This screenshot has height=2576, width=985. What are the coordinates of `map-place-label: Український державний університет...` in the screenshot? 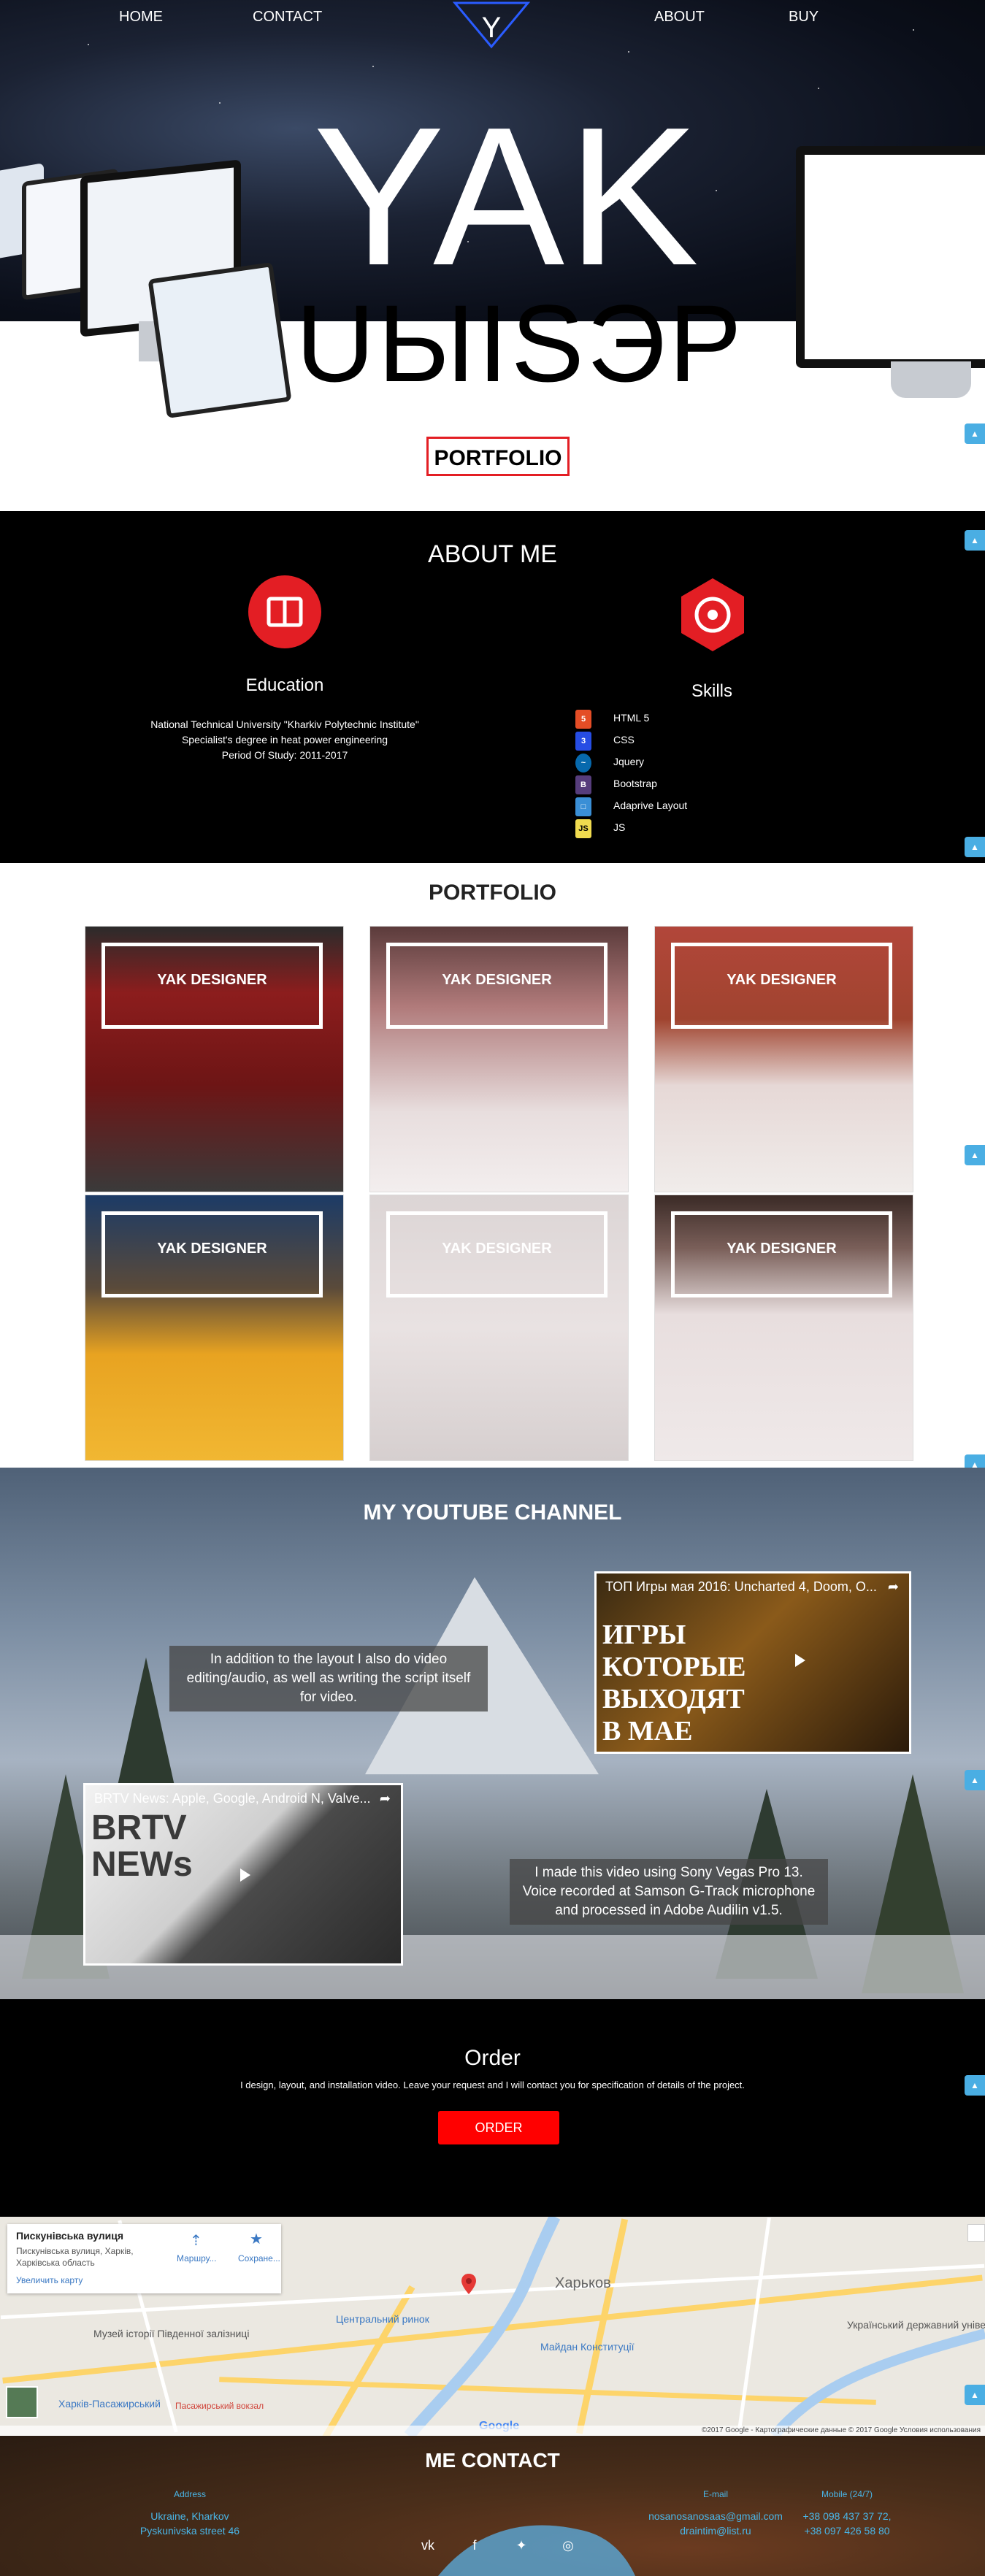 It's located at (916, 2325).